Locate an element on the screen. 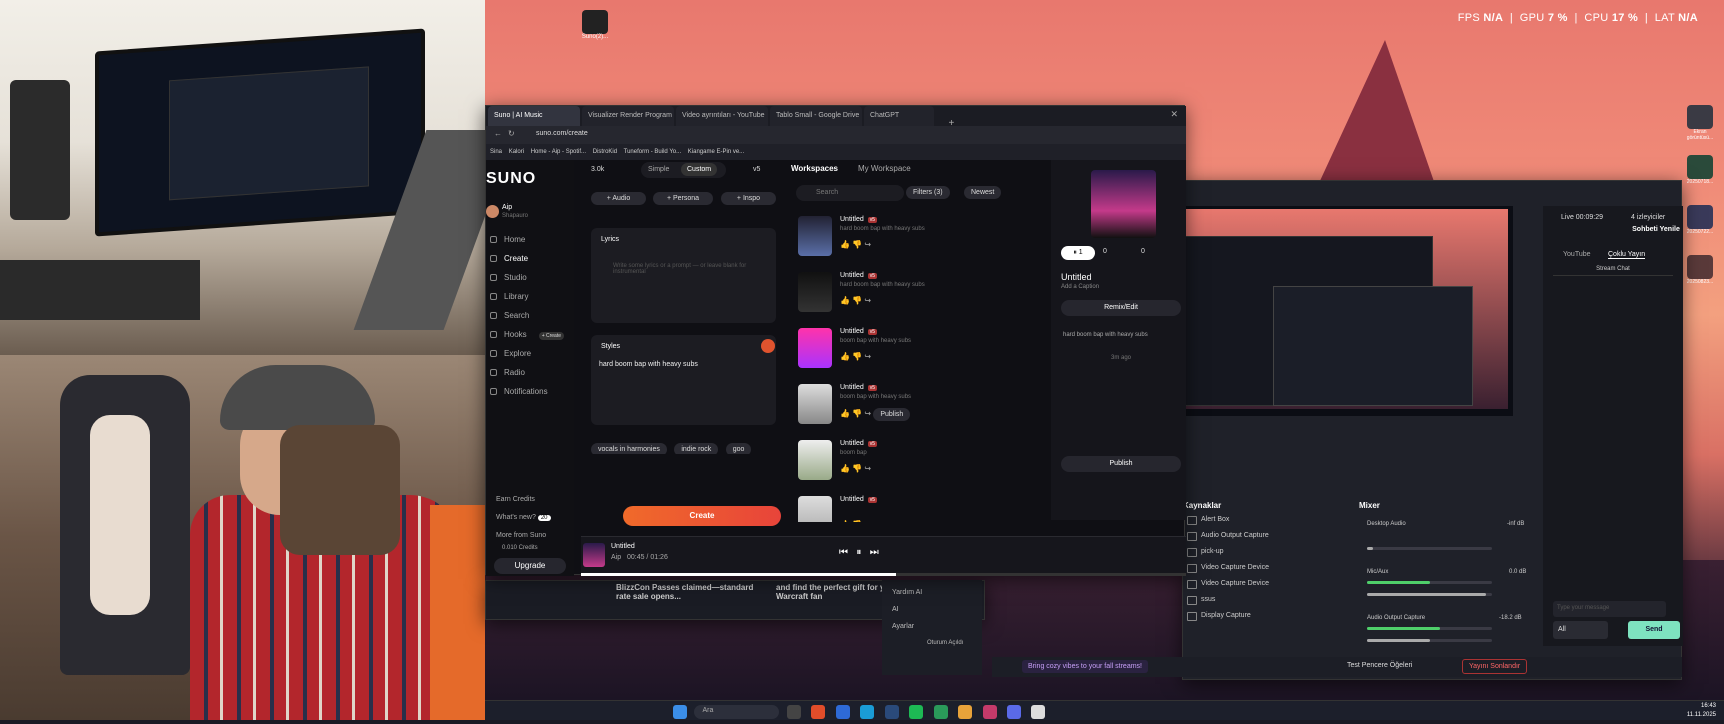  edge-icon is located at coordinates (867, 712).